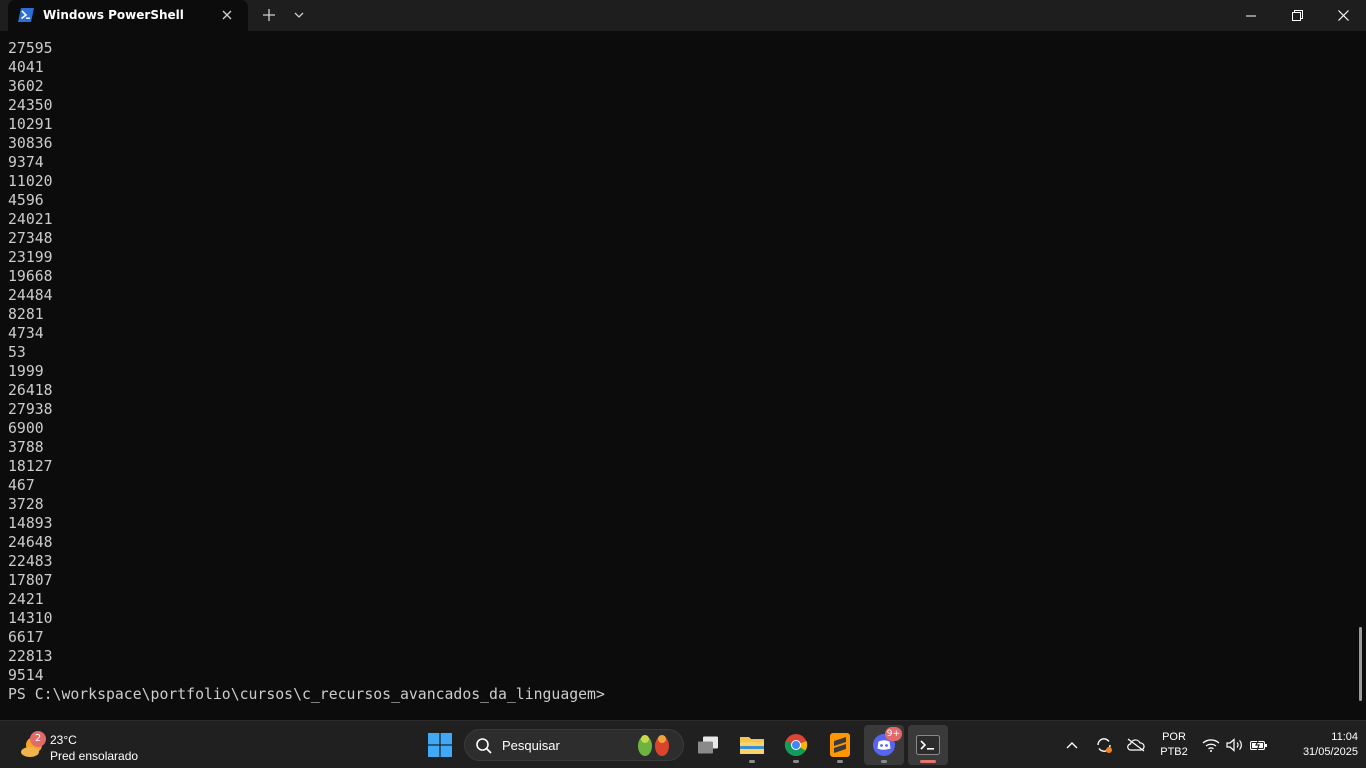 The image size is (1366, 768). What do you see at coordinates (30, 124) in the screenshot?
I see `output-line: 10291` at bounding box center [30, 124].